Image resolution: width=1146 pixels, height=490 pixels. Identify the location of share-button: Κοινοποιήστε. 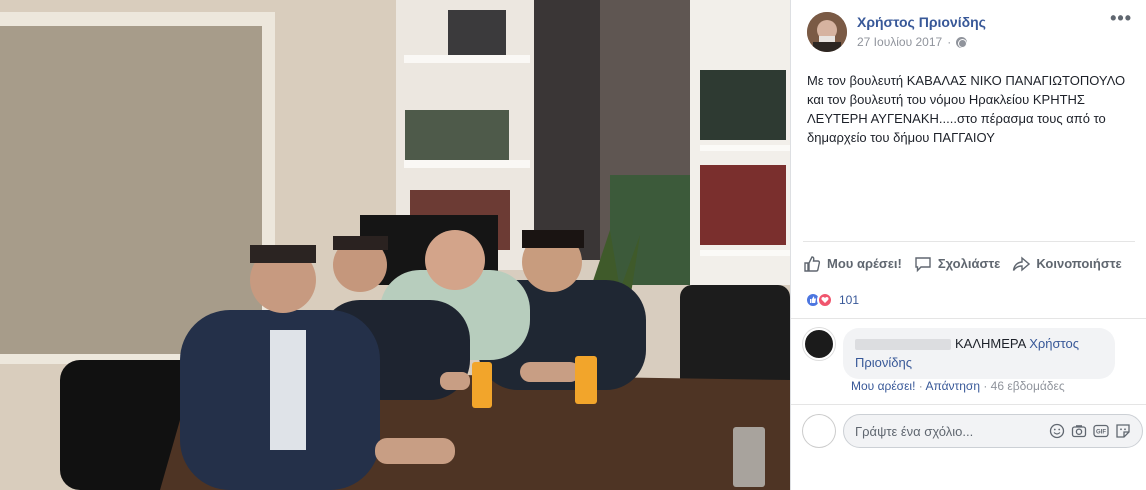
(1067, 264).